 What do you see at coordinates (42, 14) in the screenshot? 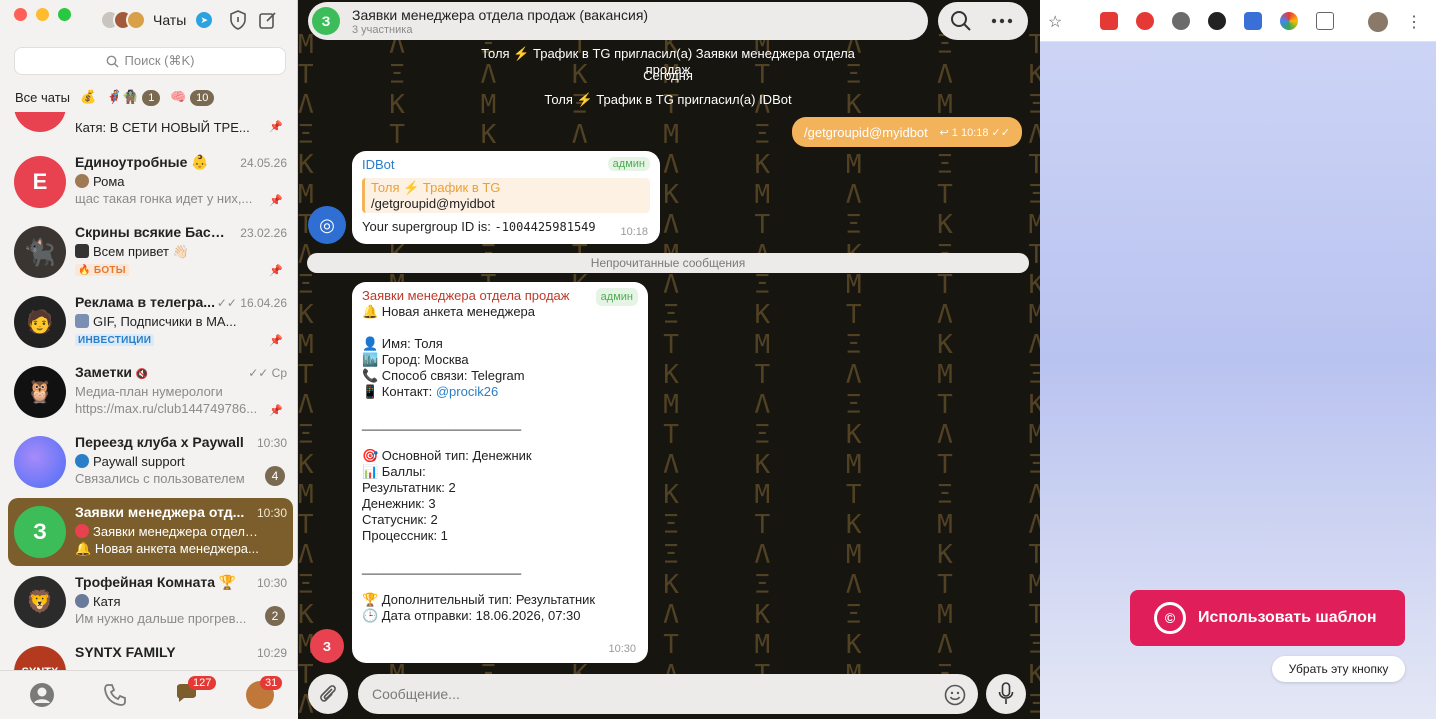
I see `minimize-window-button` at bounding box center [42, 14].